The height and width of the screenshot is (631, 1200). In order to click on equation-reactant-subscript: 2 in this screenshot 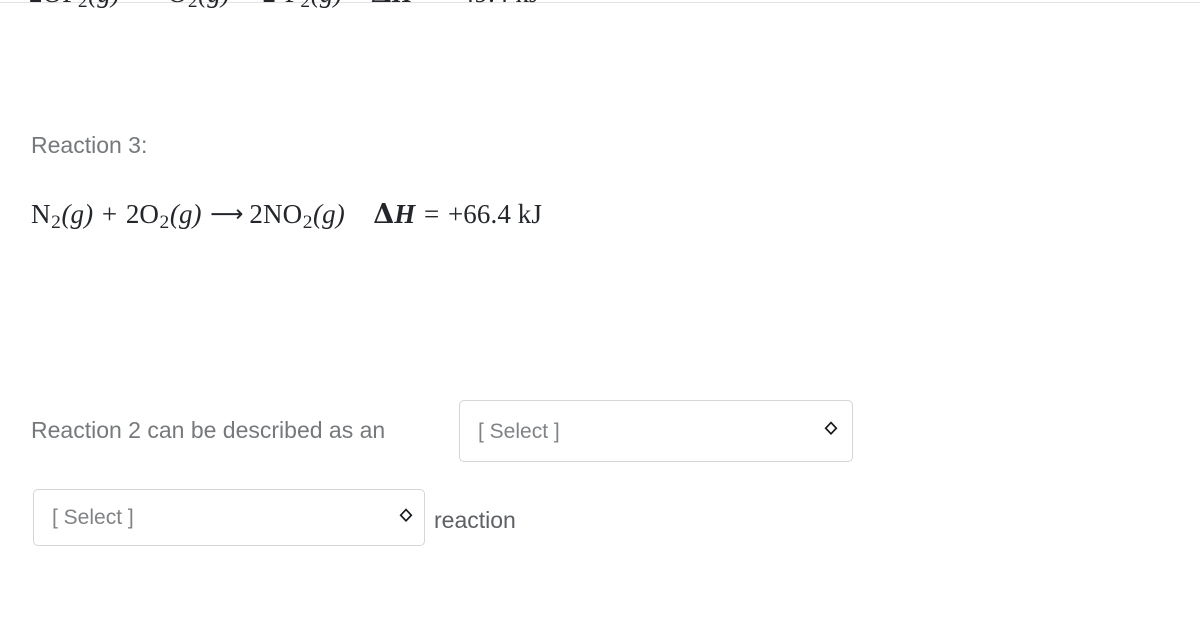, I will do `click(82, 6)`.